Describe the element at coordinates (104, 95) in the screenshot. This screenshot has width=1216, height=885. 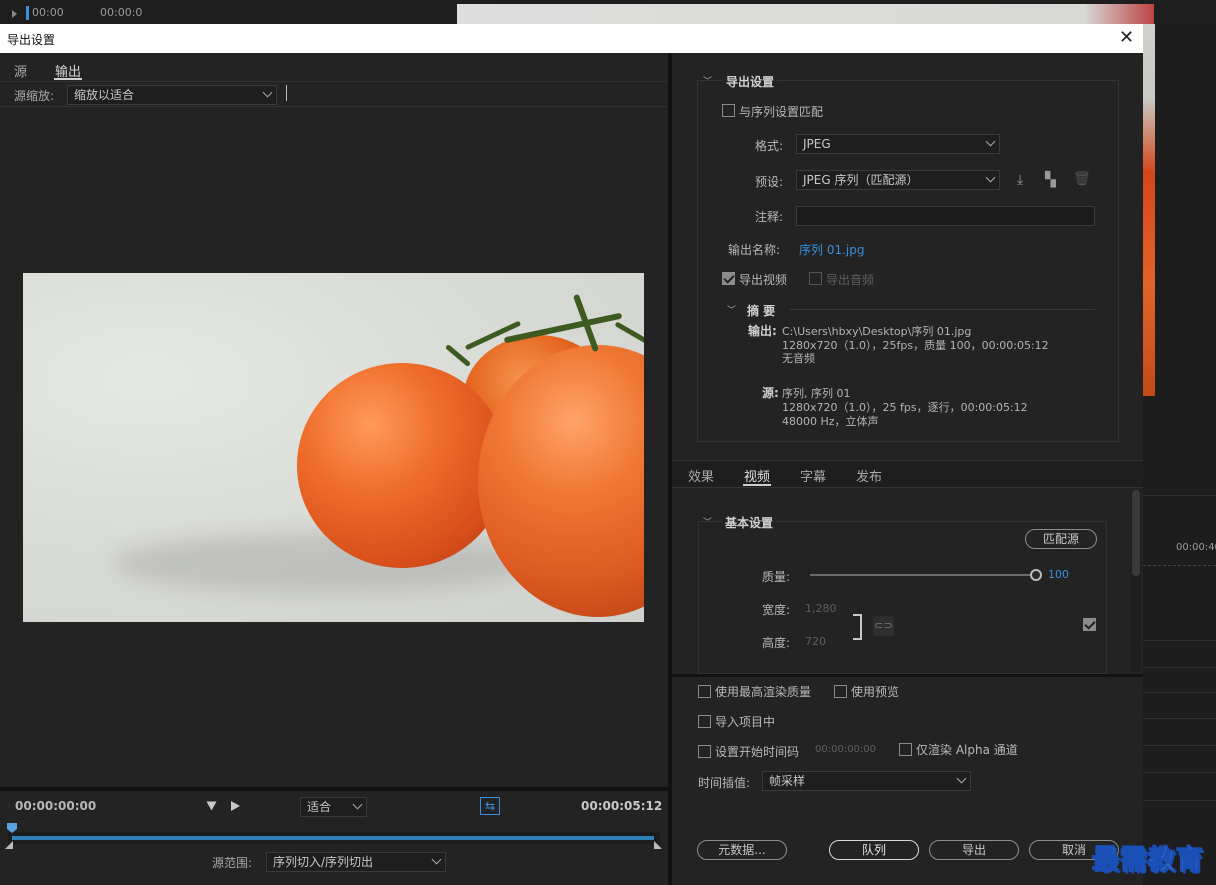
I see `source-scale-value: 缩放以适合` at that location.